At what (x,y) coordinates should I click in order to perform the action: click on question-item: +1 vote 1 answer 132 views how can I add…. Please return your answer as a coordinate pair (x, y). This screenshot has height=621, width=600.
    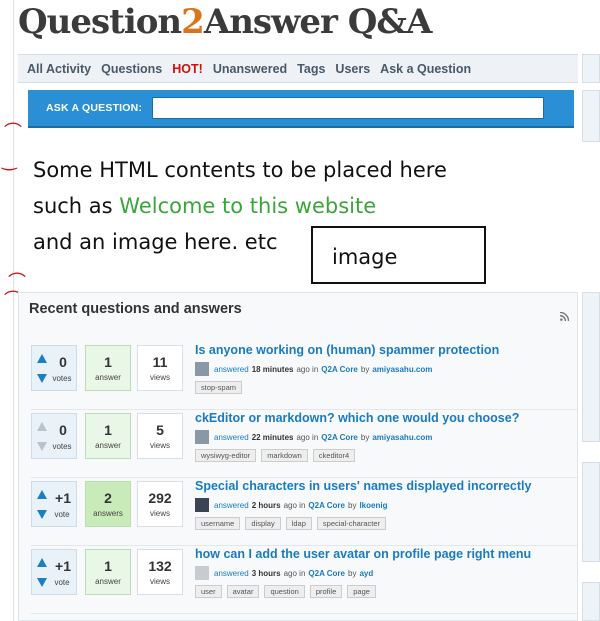
    Looking at the image, I should click on (304, 581).